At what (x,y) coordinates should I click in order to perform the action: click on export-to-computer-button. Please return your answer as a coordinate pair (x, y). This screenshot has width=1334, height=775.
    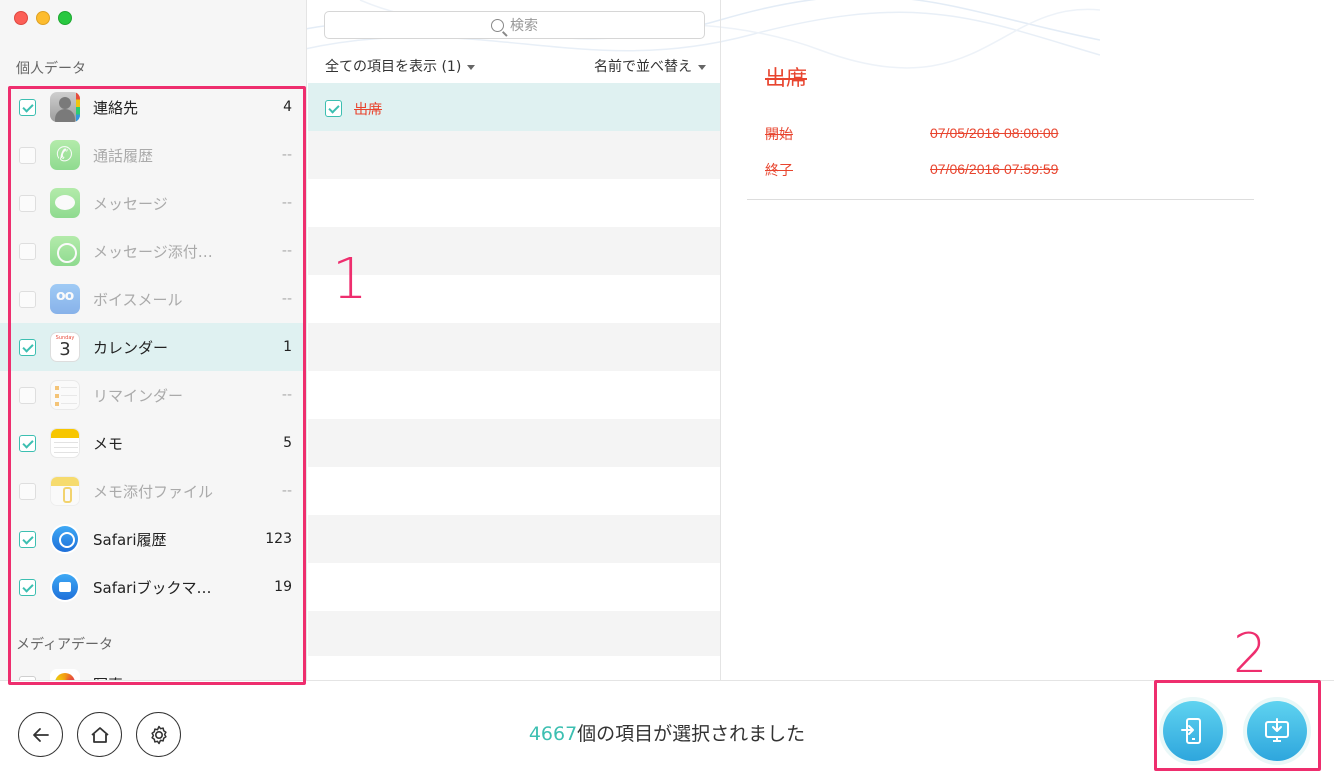
    Looking at the image, I should click on (1277, 731).